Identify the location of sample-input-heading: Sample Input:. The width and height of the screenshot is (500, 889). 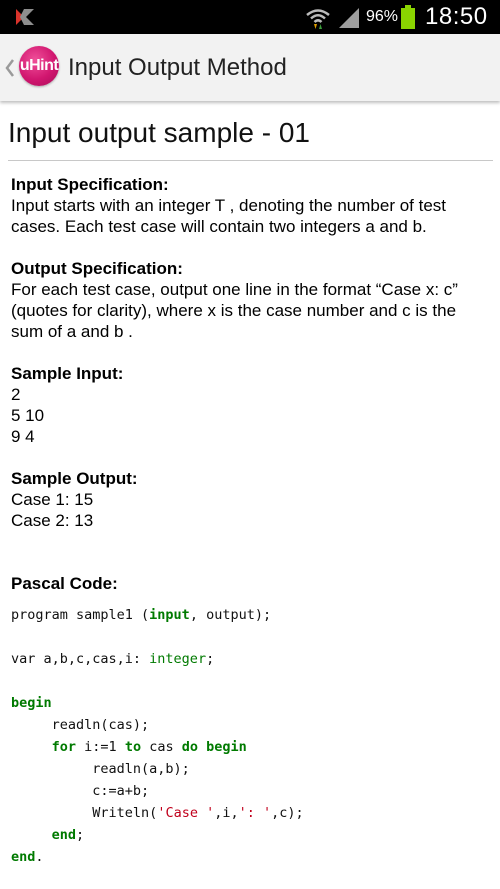
(67, 373).